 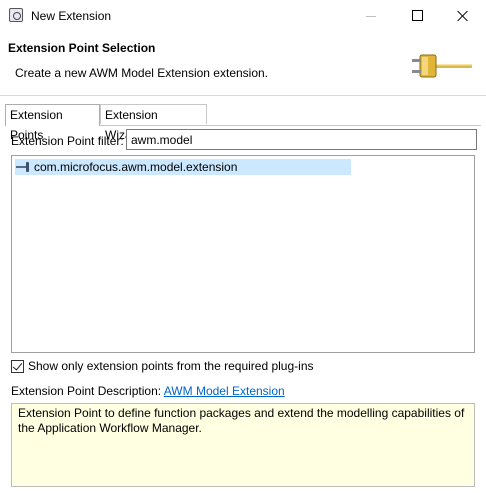 What do you see at coordinates (71, 16) in the screenshot?
I see `window-title: New Extension` at bounding box center [71, 16].